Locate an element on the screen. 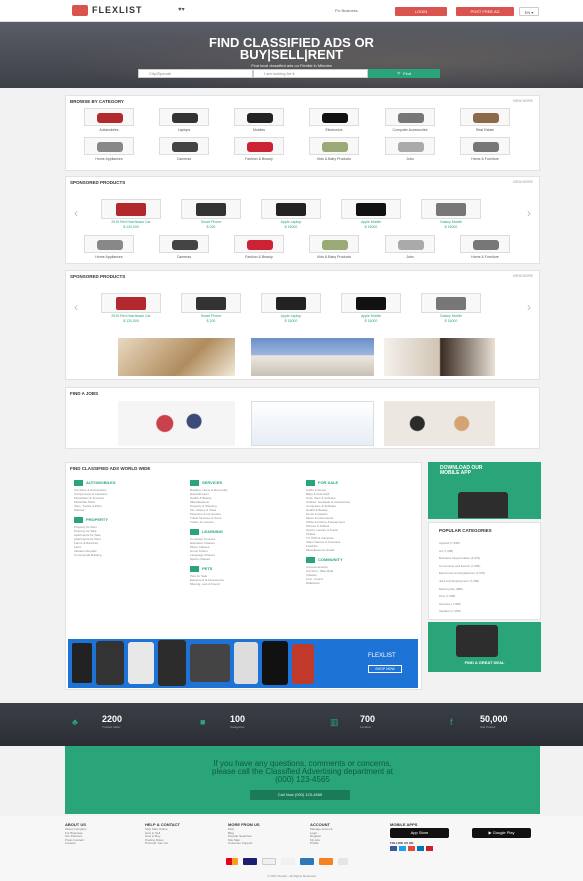 This screenshot has height=881, width=583. carousel-prev-icon-2: ‹ is located at coordinates (76, 307).